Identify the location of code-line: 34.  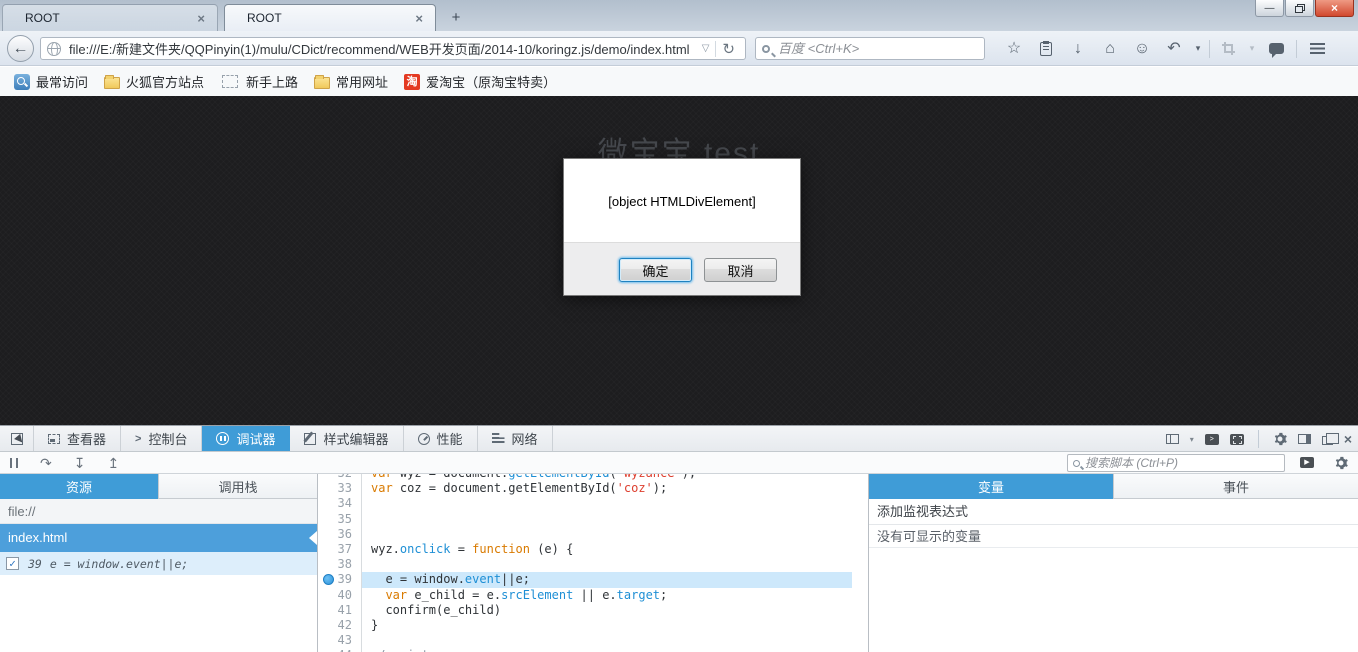
(585, 504).